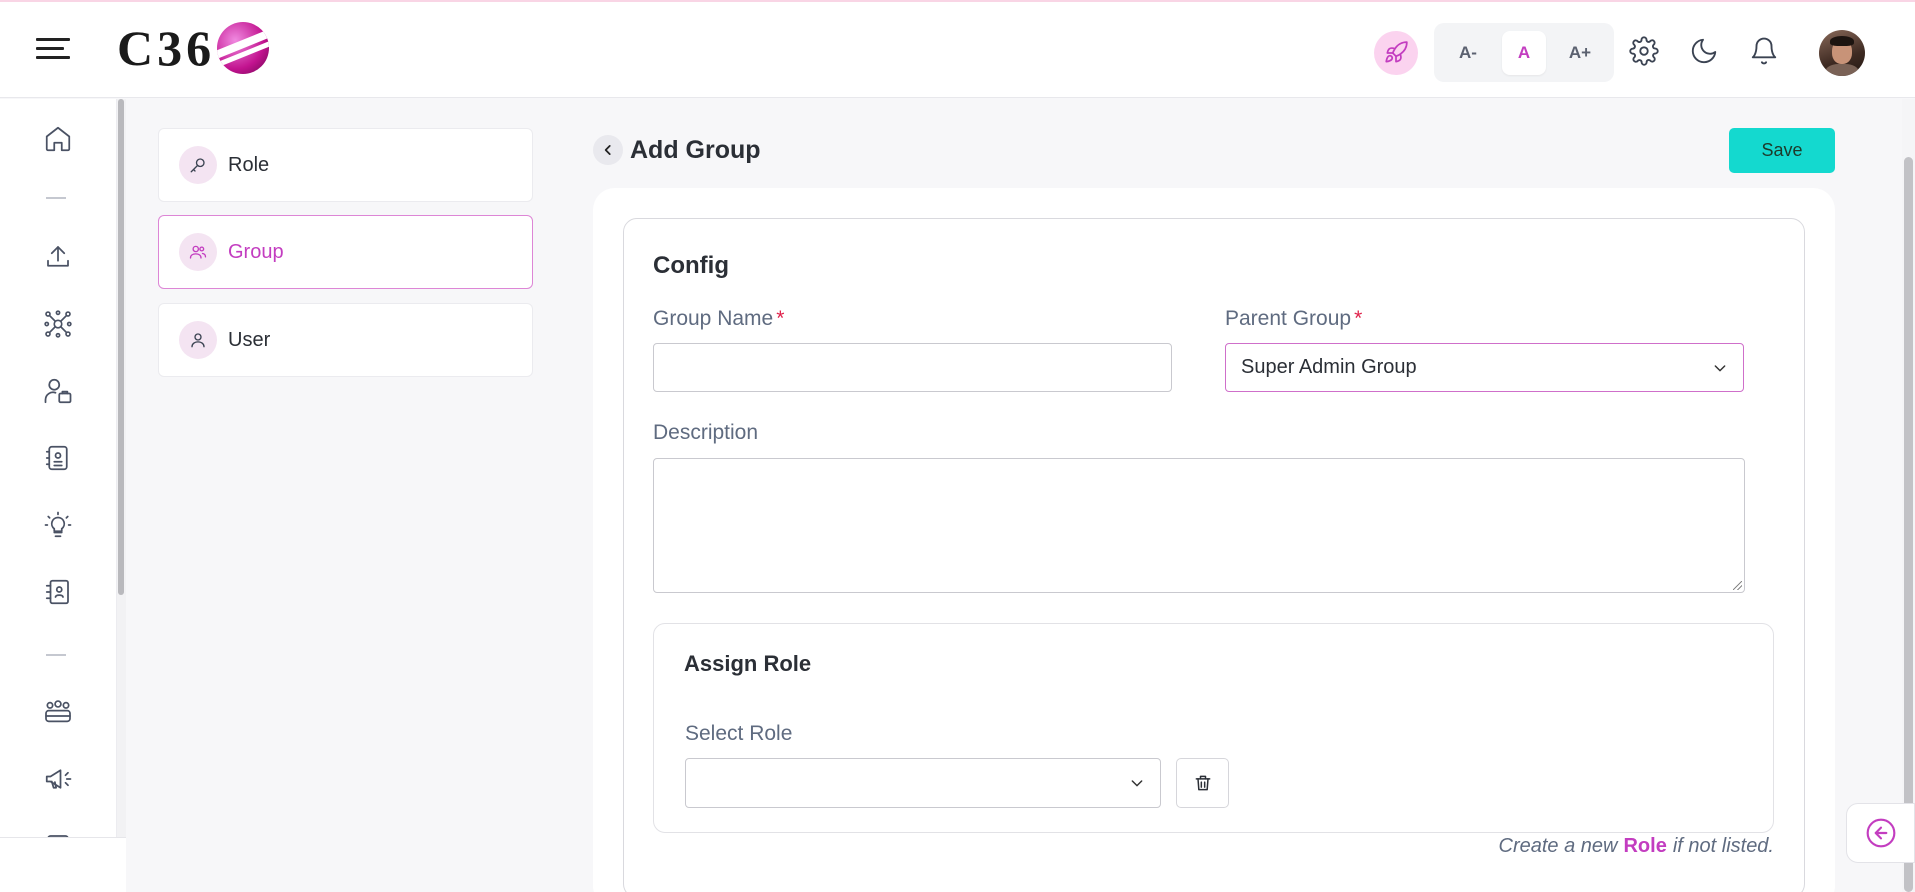  I want to click on config-title: Config, so click(691, 265).